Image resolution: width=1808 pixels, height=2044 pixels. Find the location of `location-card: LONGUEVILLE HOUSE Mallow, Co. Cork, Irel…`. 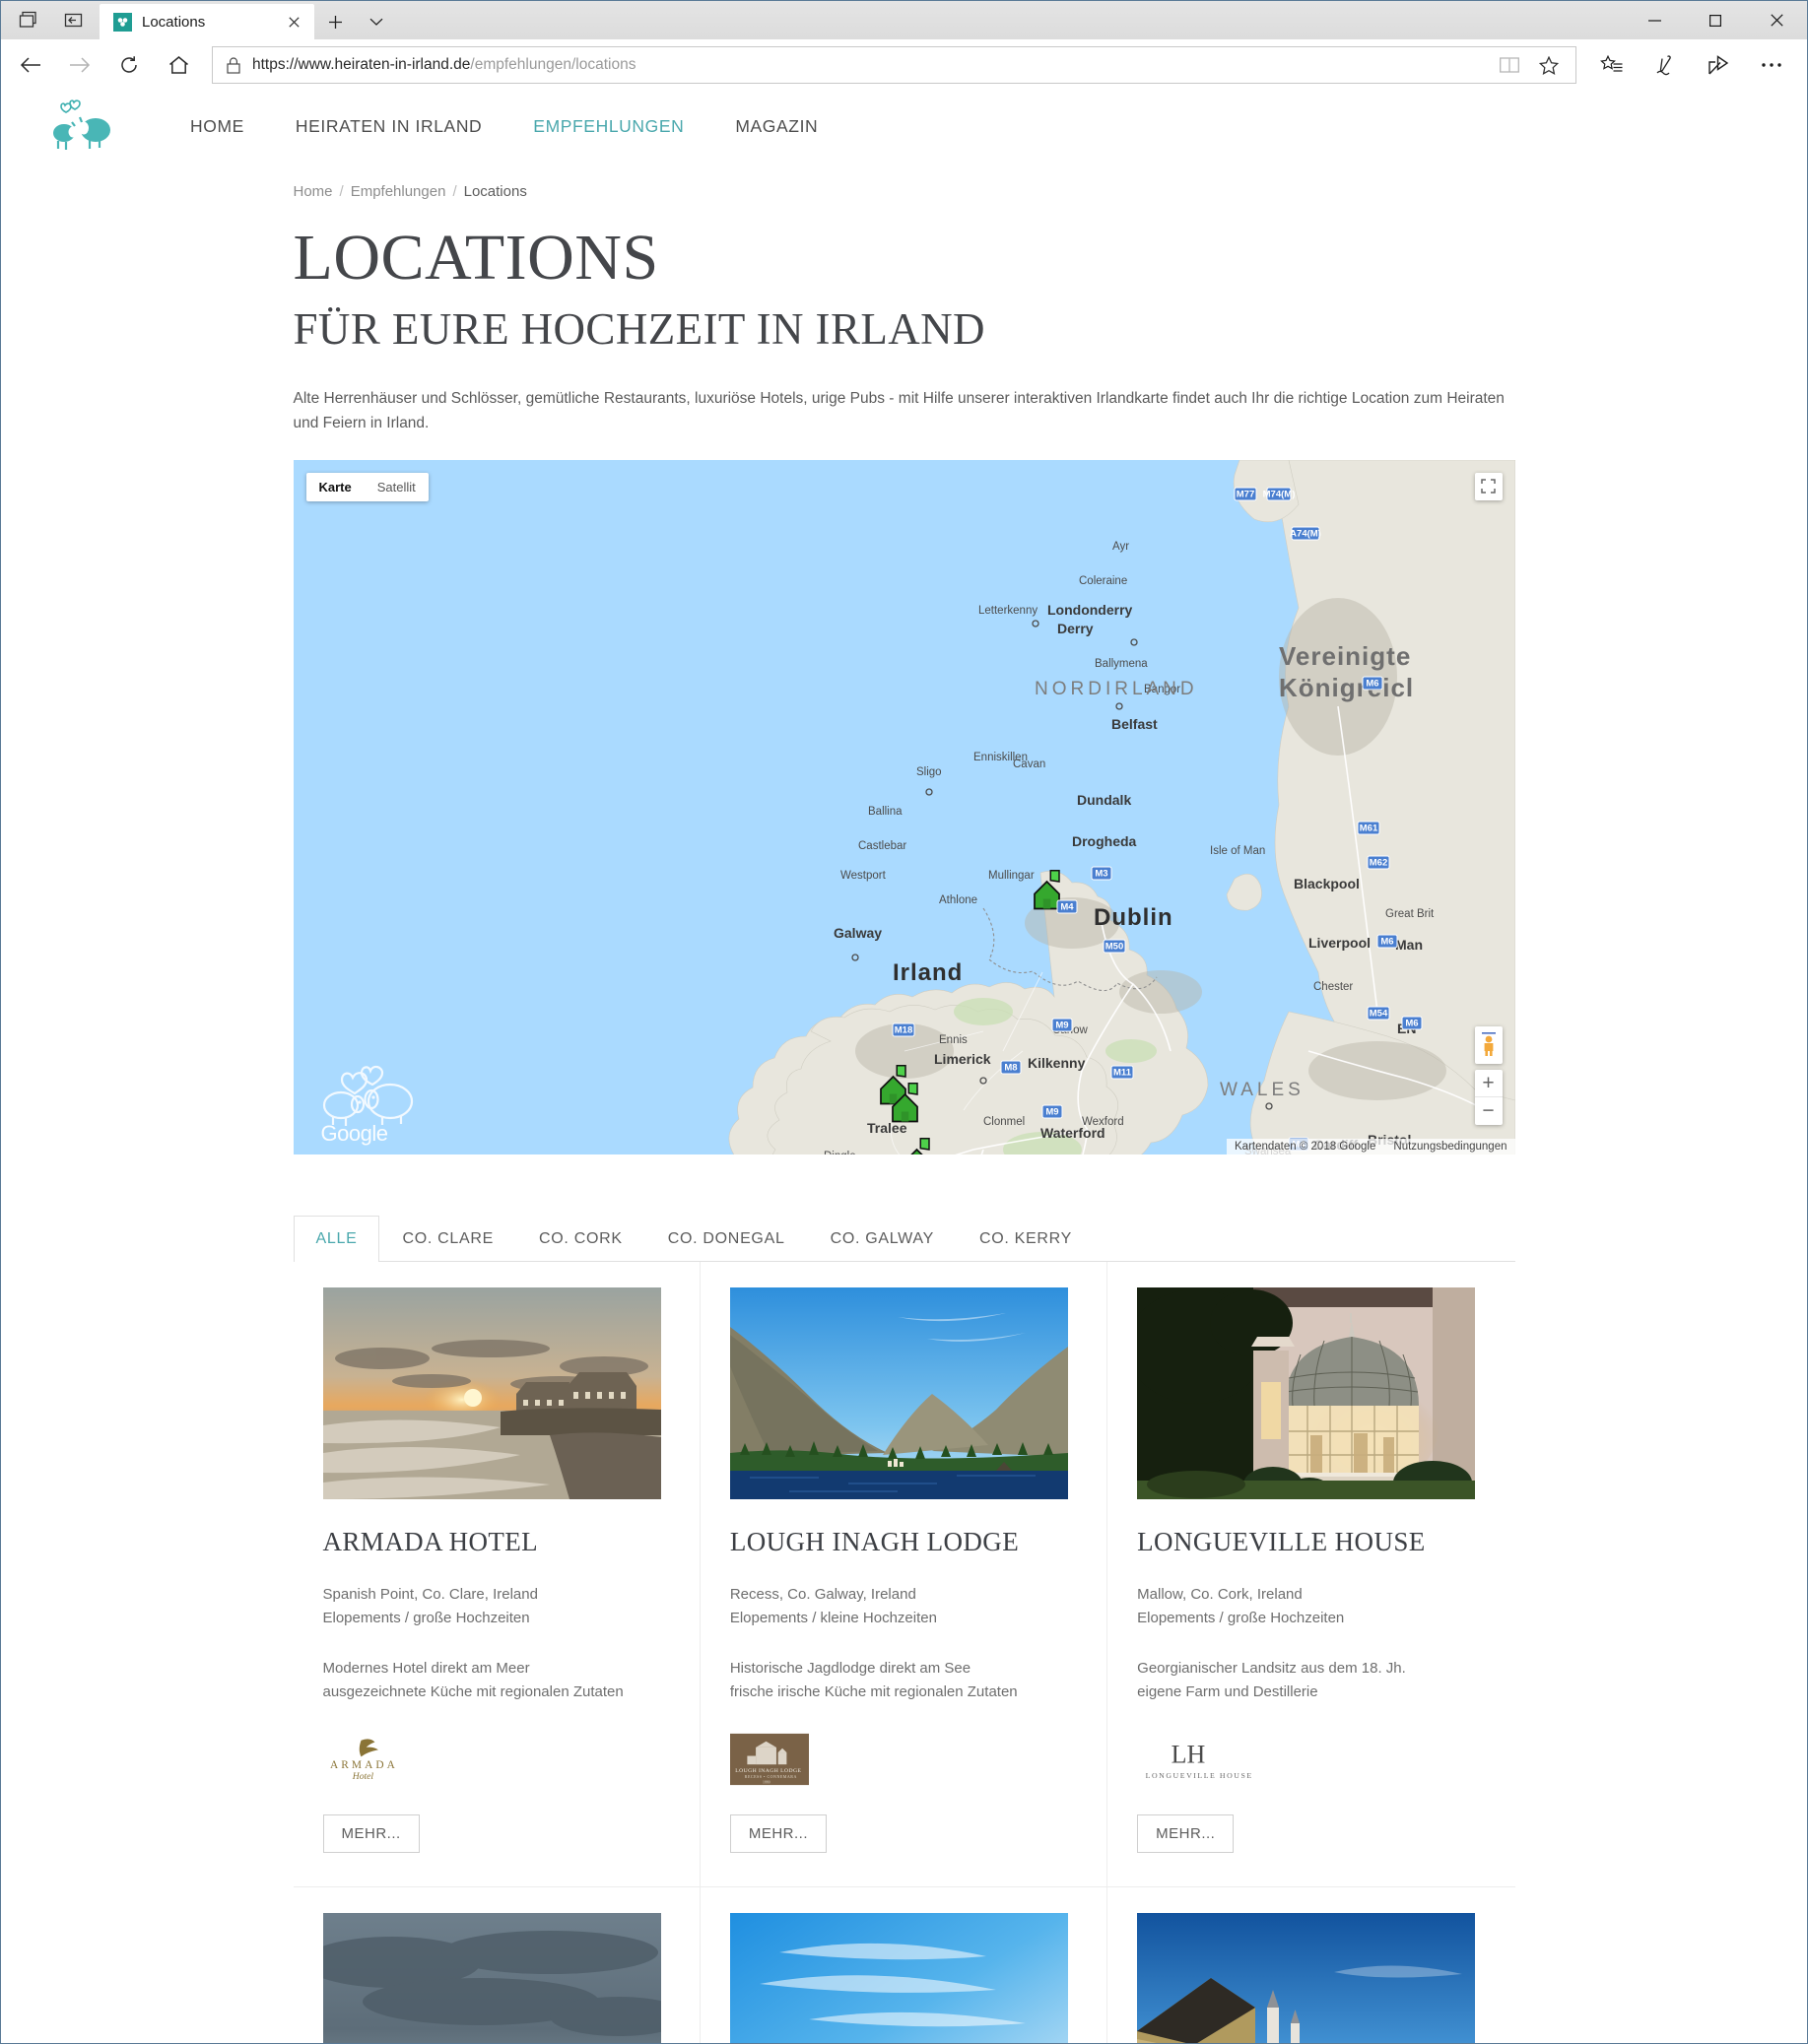

location-card: LONGUEVILLE HOUSE Mallow, Co. Cork, Irel… is located at coordinates (1311, 1574).